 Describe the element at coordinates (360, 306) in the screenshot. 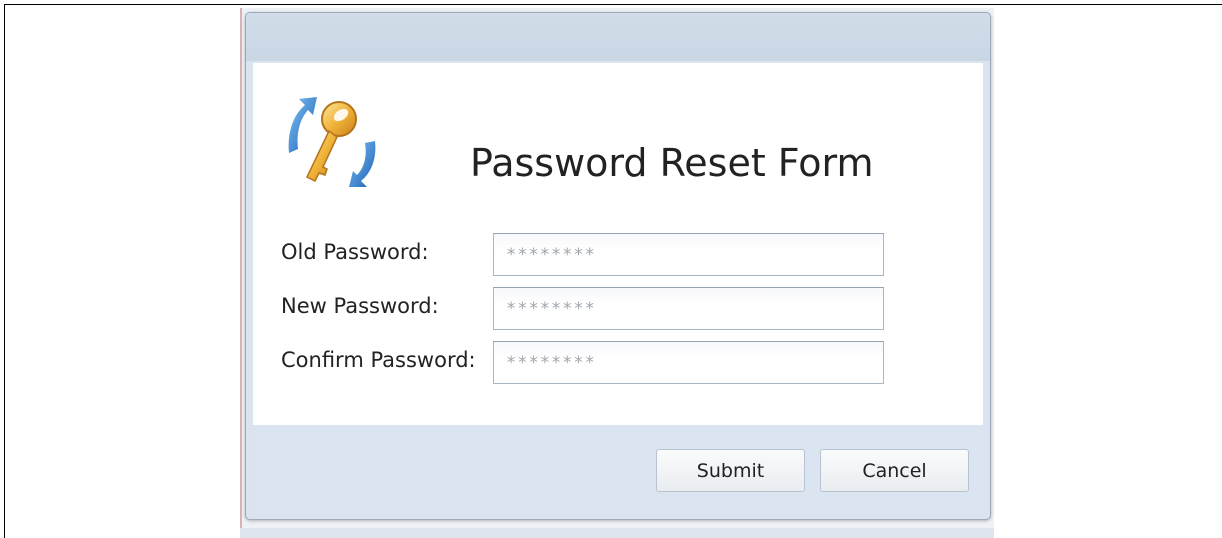

I see `new-password-label: New Password:` at that location.